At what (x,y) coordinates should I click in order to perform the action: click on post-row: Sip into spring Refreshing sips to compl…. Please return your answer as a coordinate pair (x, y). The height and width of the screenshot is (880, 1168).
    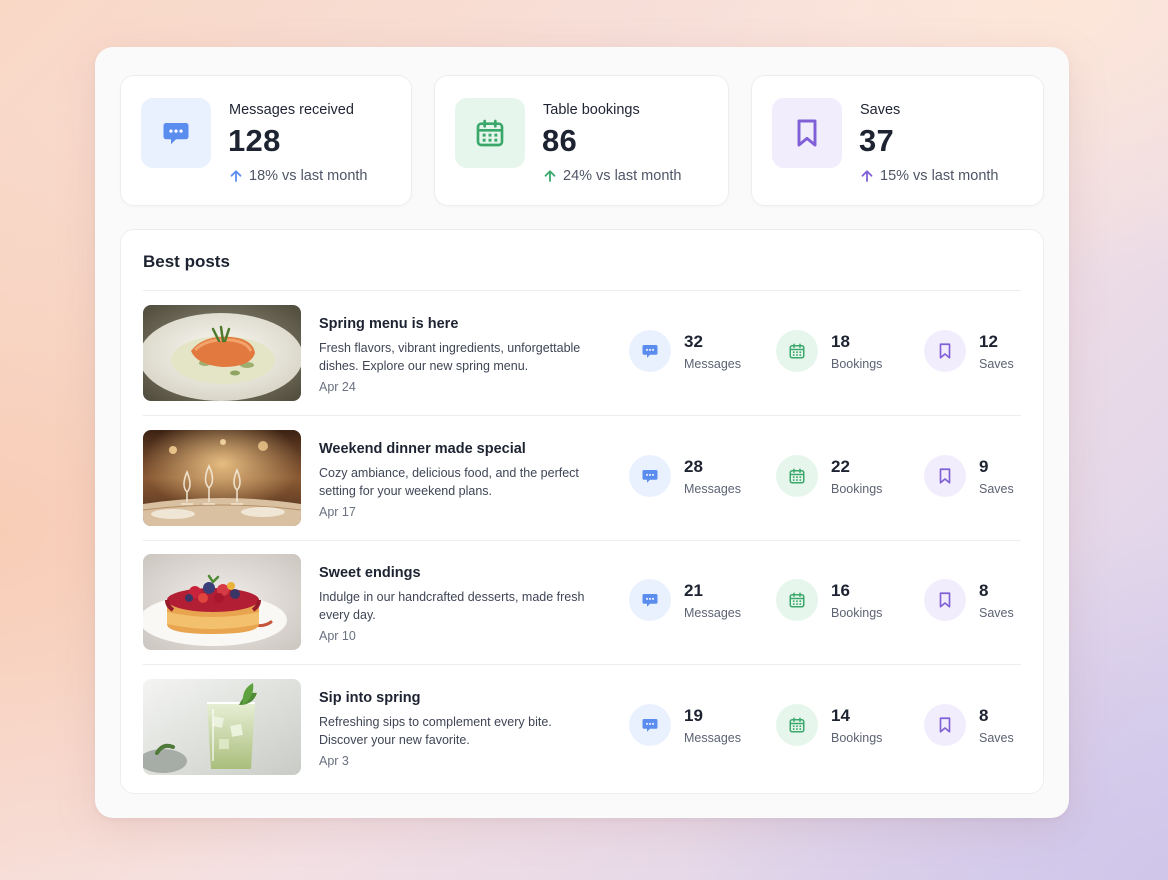
    Looking at the image, I should click on (583, 727).